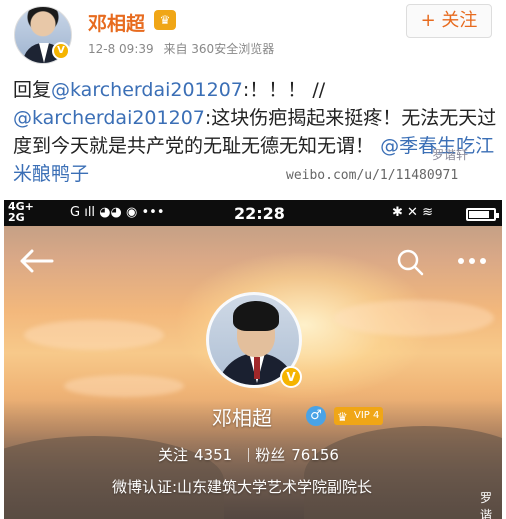 The width and height of the screenshot is (506, 519). Describe the element at coordinates (427, 212) in the screenshot. I see `wifi-icon: ≋` at that location.